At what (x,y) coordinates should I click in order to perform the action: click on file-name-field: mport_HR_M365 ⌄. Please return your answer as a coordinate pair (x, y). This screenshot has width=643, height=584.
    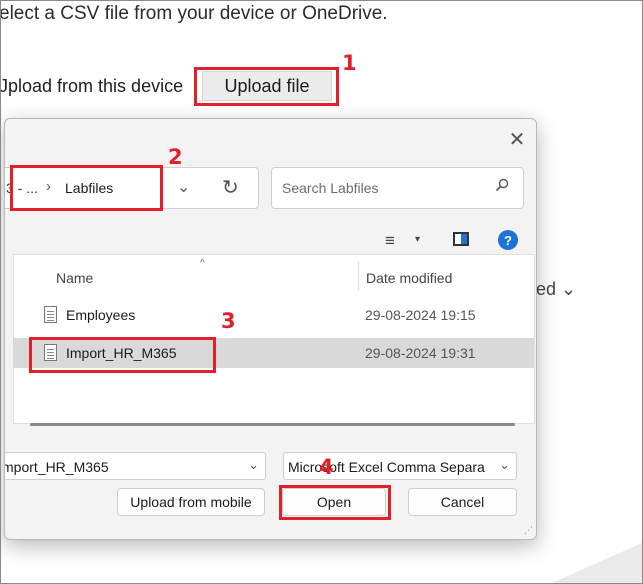
    Looking at the image, I should click on (135, 466).